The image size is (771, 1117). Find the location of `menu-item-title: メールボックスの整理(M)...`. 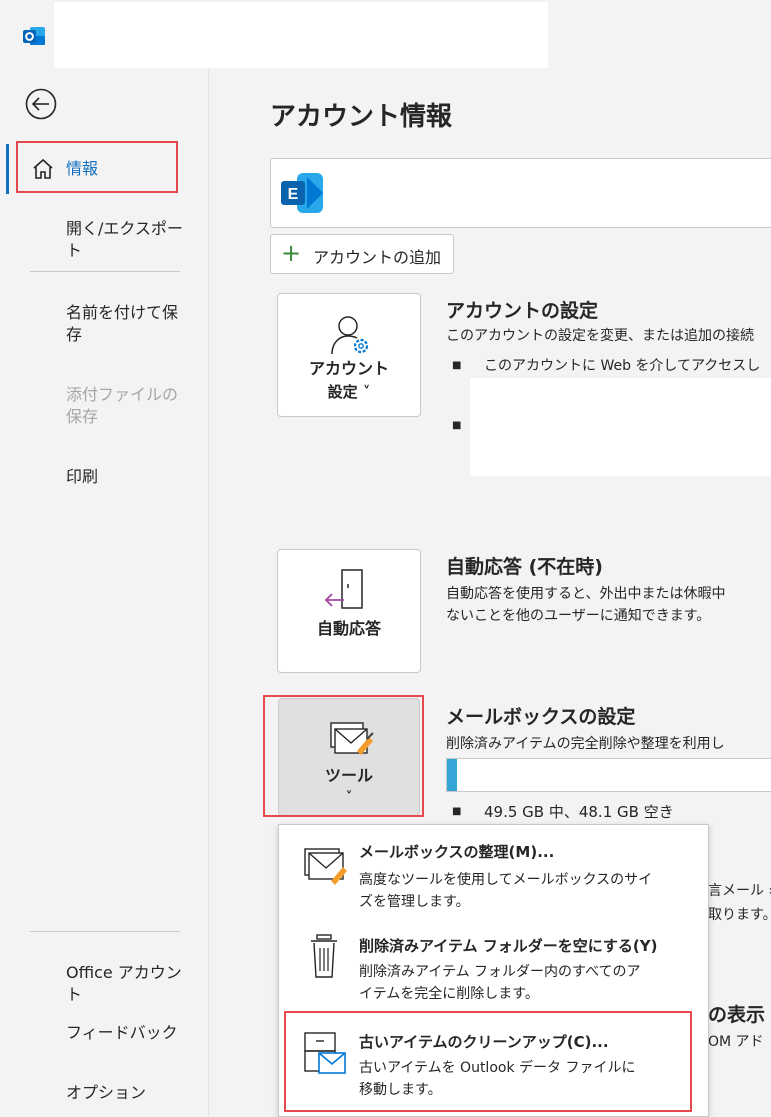

menu-item-title: メールボックスの整理(M)... is located at coordinates (457, 852).